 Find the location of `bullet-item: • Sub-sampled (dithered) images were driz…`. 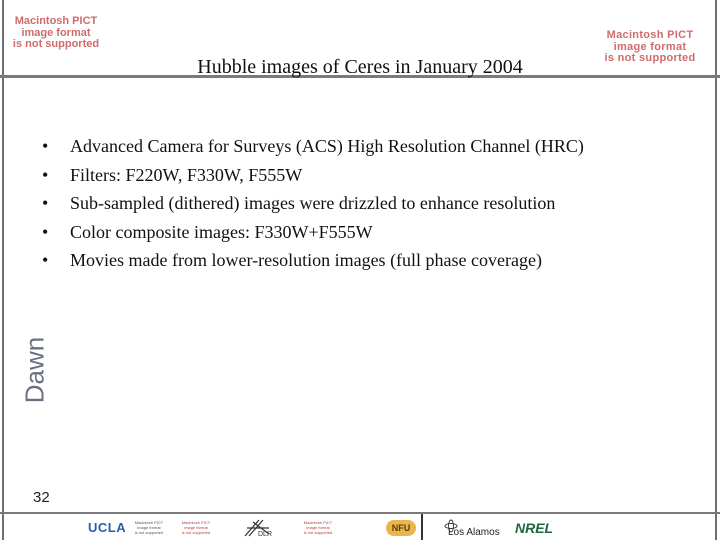

bullet-item: • Sub-sampled (dithered) images were driz… is located at coordinates (372, 203).